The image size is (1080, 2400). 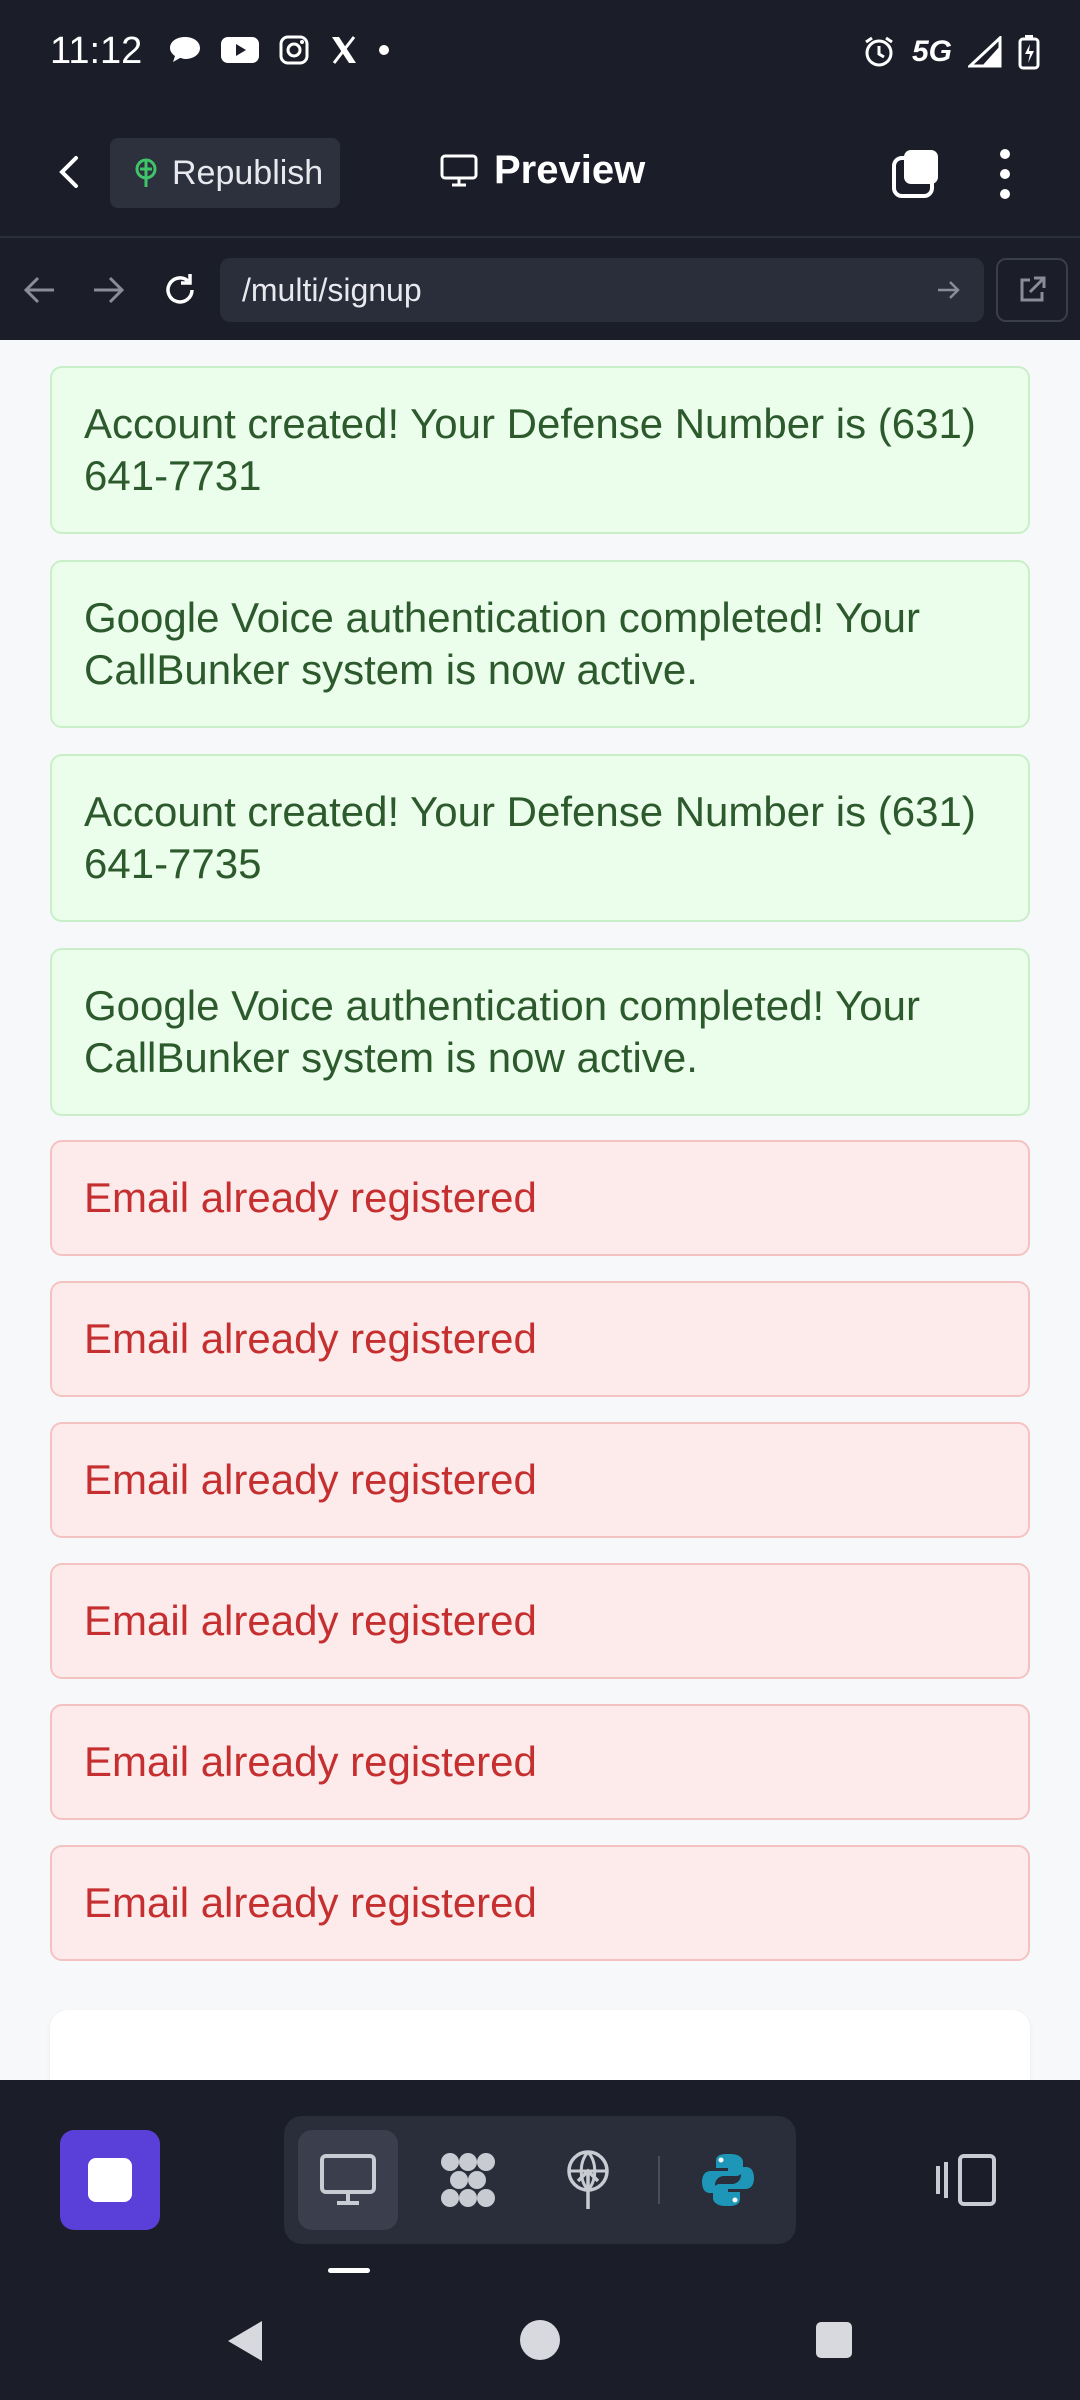 I want to click on system-icons: 5G, so click(x=951, y=52).